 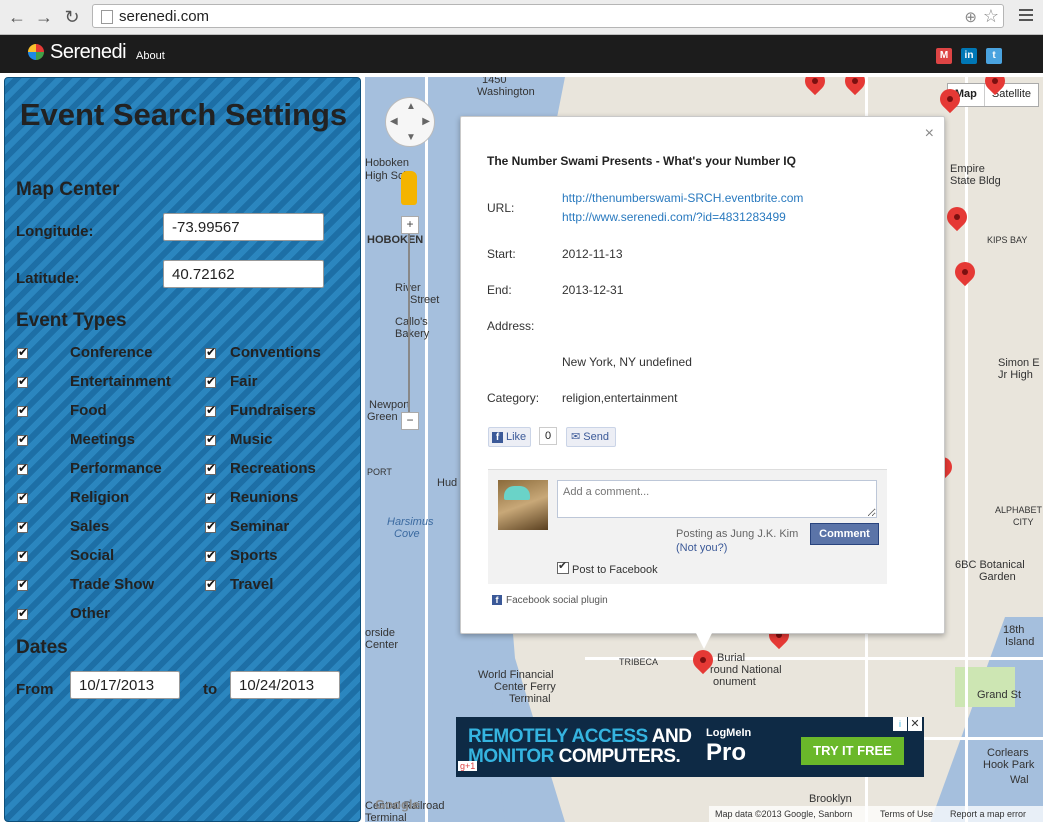 What do you see at coordinates (991, 16) in the screenshot?
I see `bookmark-star-icon: ☆` at bounding box center [991, 16].